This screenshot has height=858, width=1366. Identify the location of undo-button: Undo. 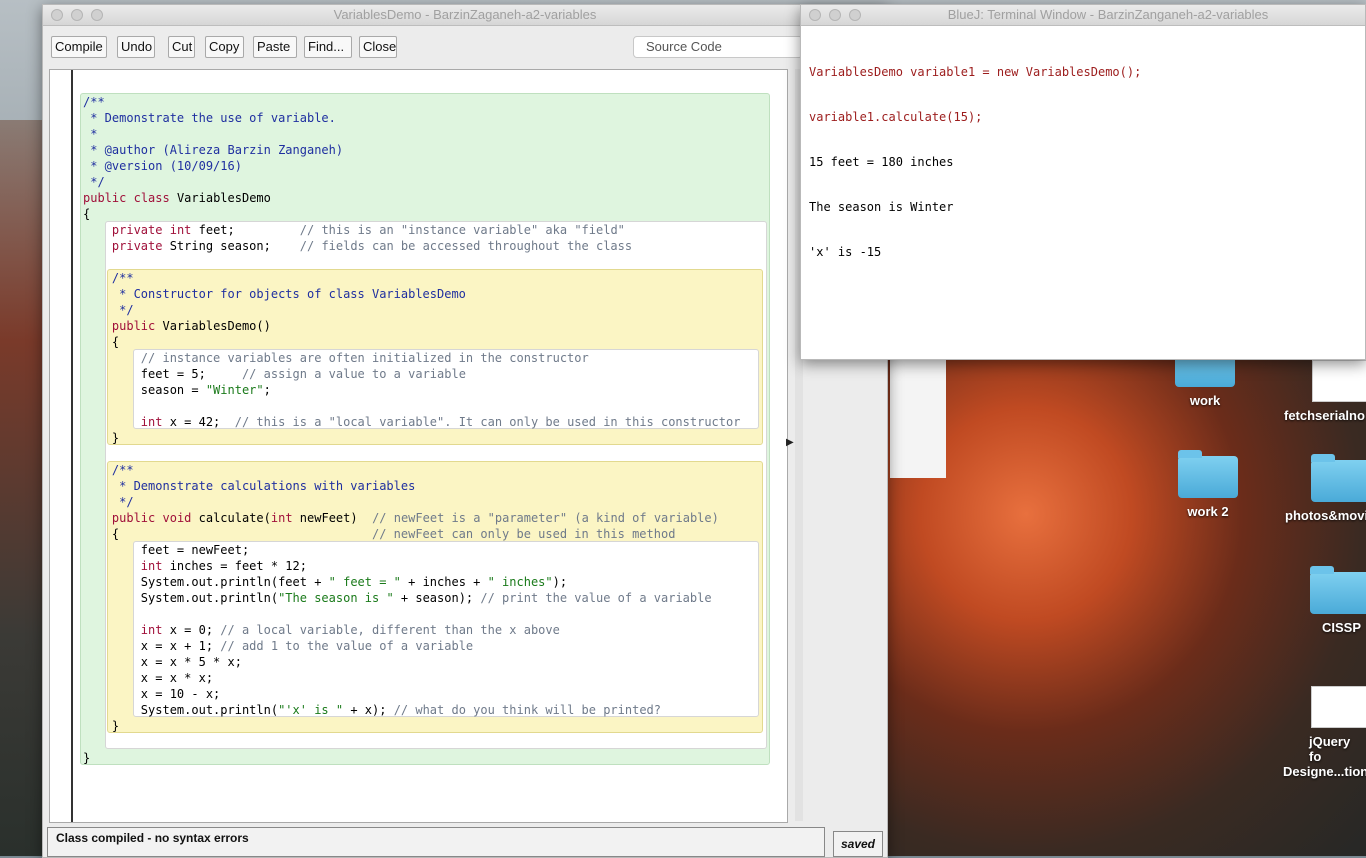
(136, 47).